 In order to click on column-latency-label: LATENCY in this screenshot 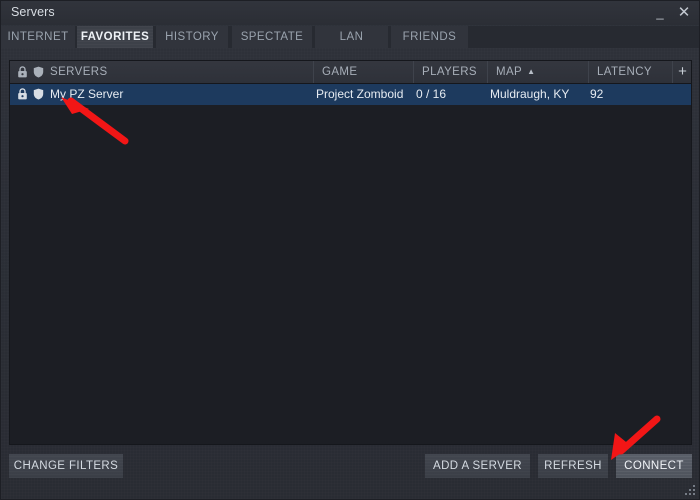, I will do `click(624, 72)`.